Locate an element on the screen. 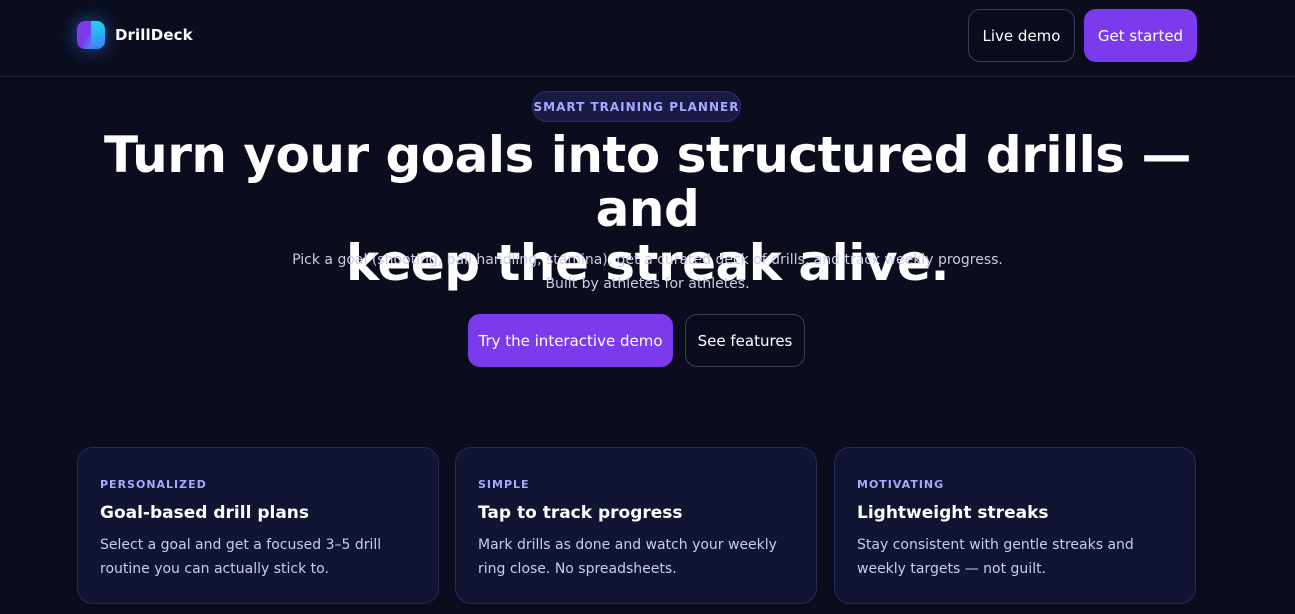  card-title: Lightweight streaks is located at coordinates (953, 513).